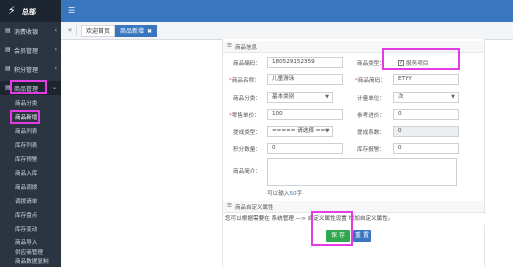 Image resolution: width=513 pixels, height=267 pixels. Describe the element at coordinates (426, 114) in the screenshot. I see `refprice-input: 0` at that location.